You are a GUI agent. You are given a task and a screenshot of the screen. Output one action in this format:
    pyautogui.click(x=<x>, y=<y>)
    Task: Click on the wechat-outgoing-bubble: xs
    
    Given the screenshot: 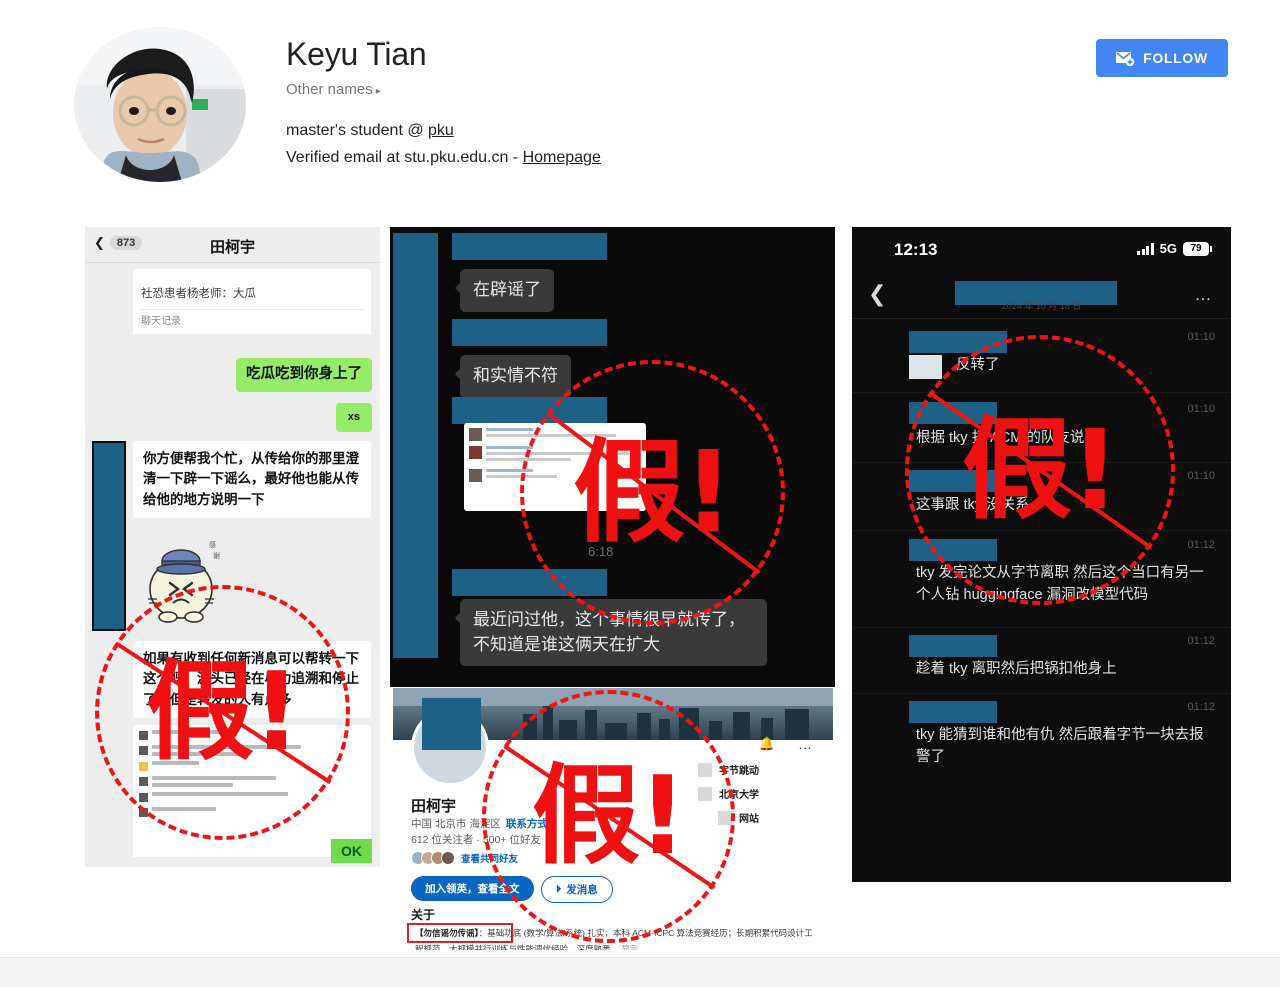 What is the action you would take?
    pyautogui.click(x=353, y=417)
    